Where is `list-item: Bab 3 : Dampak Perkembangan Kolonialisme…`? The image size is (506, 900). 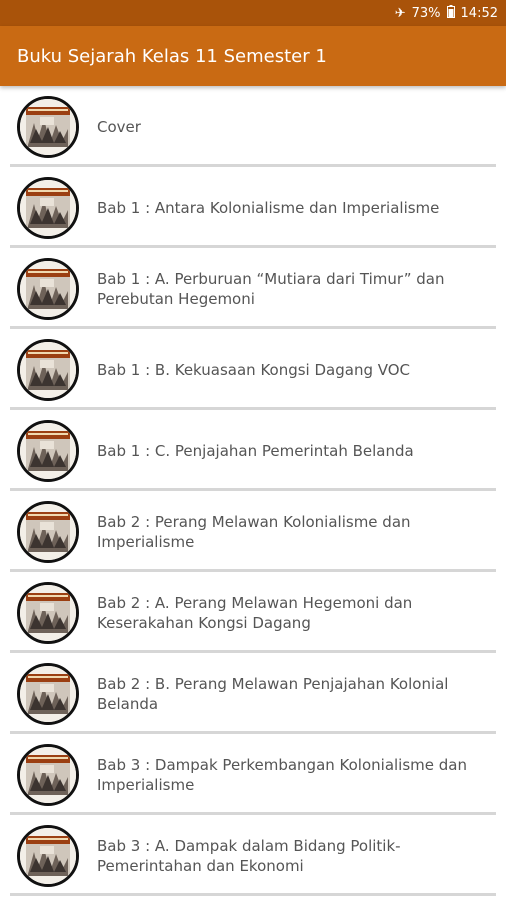 list-item: Bab 3 : Dampak Perkembangan Kolonialisme… is located at coordinates (253, 774).